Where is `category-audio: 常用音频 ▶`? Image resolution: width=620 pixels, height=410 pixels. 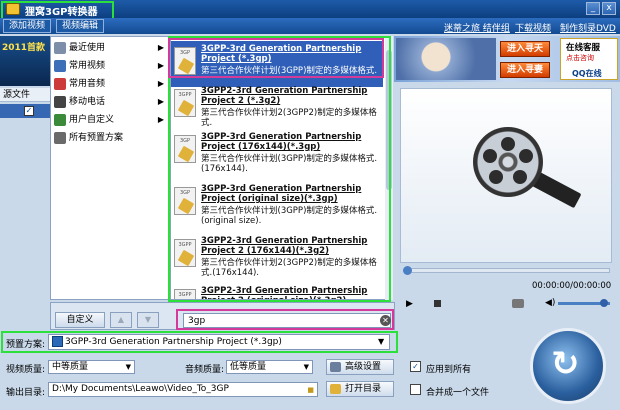
category-audio: 常用音频 ▶ is located at coordinates (109, 84).